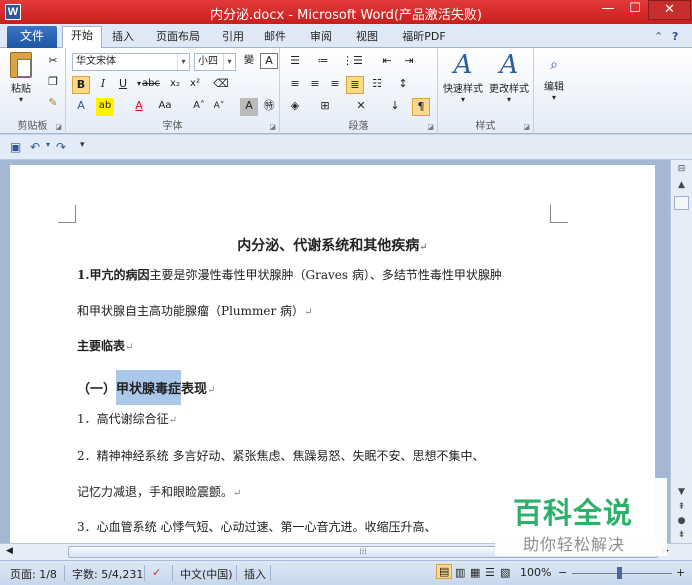  What do you see at coordinates (58, 127) in the screenshot?
I see `clipboard-launcher-icon: ◪` at bounding box center [58, 127].